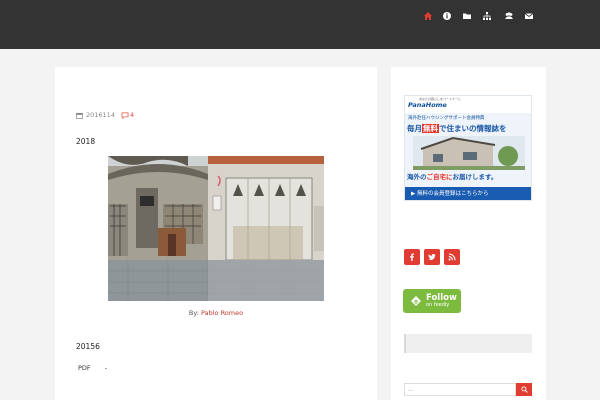 This screenshot has width=600, height=400. I want to click on ad-headline: 毎月無料で住まいの情報誌を, so click(469, 129).